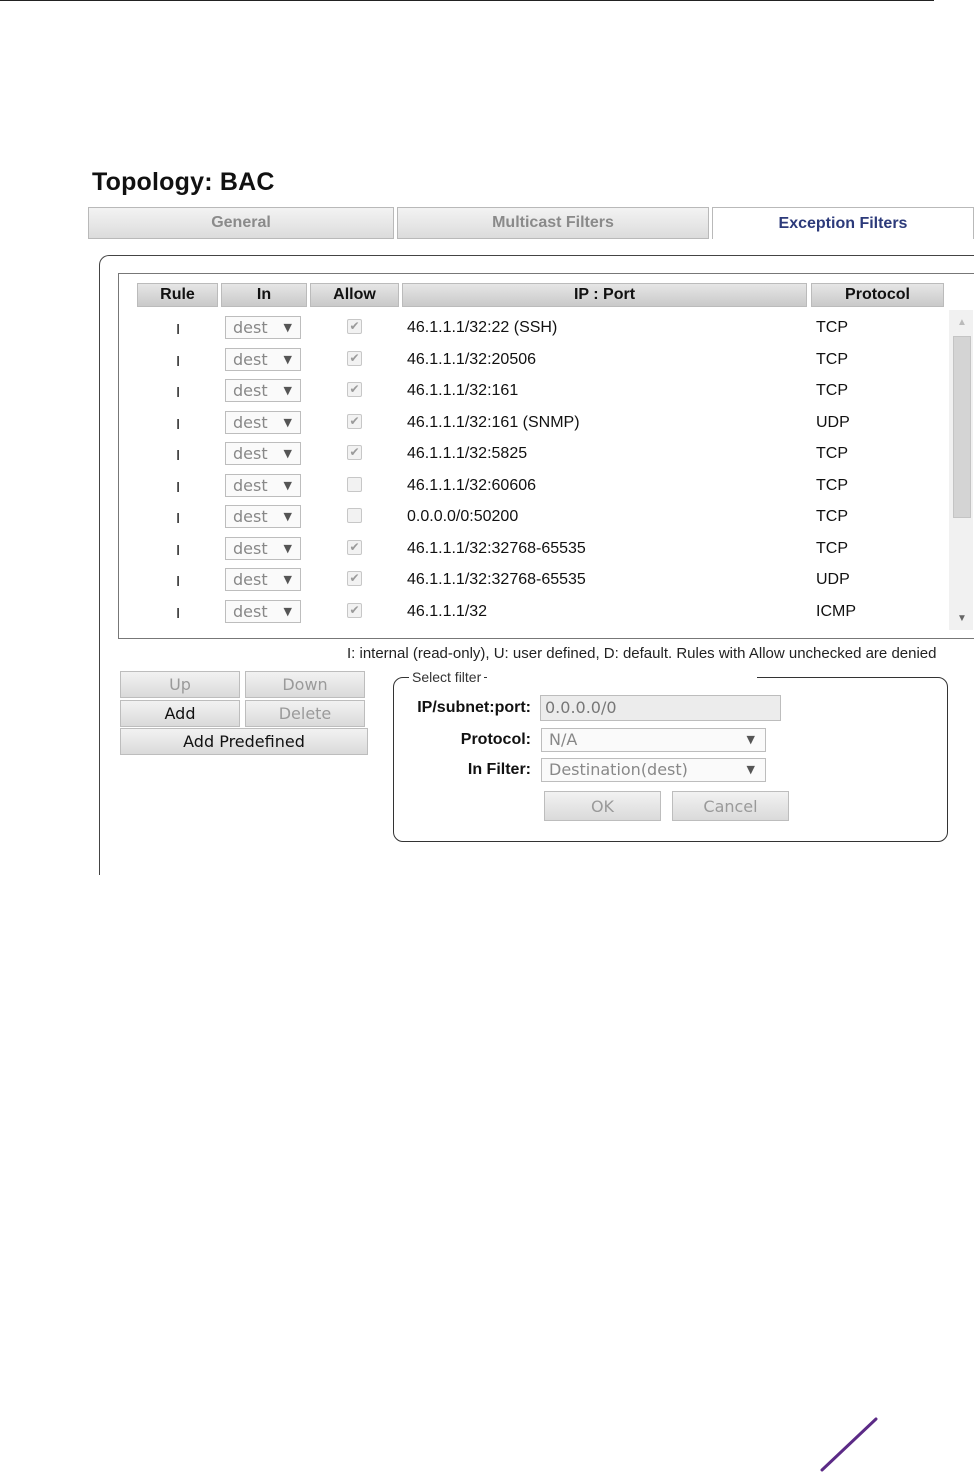  I want to click on page-title: Topology: BAC, so click(183, 182).